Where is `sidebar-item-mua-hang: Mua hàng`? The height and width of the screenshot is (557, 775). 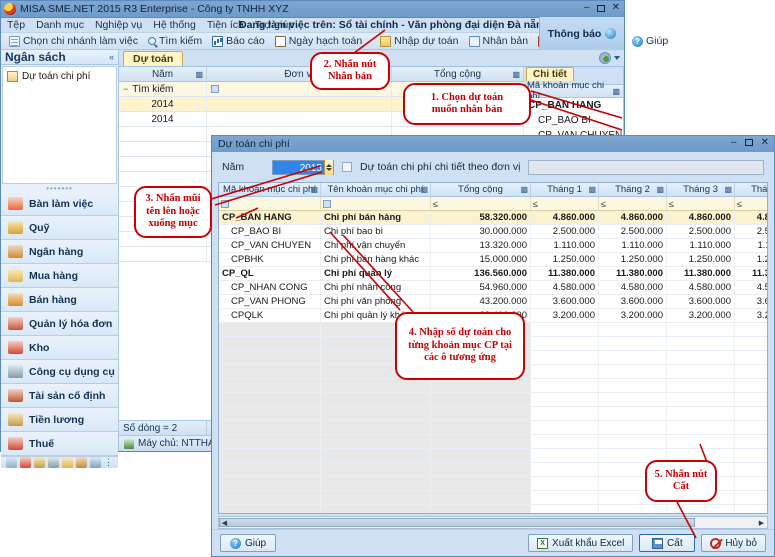
sidebar-item-mua-hang: Mua hàng is located at coordinates (59, 276).